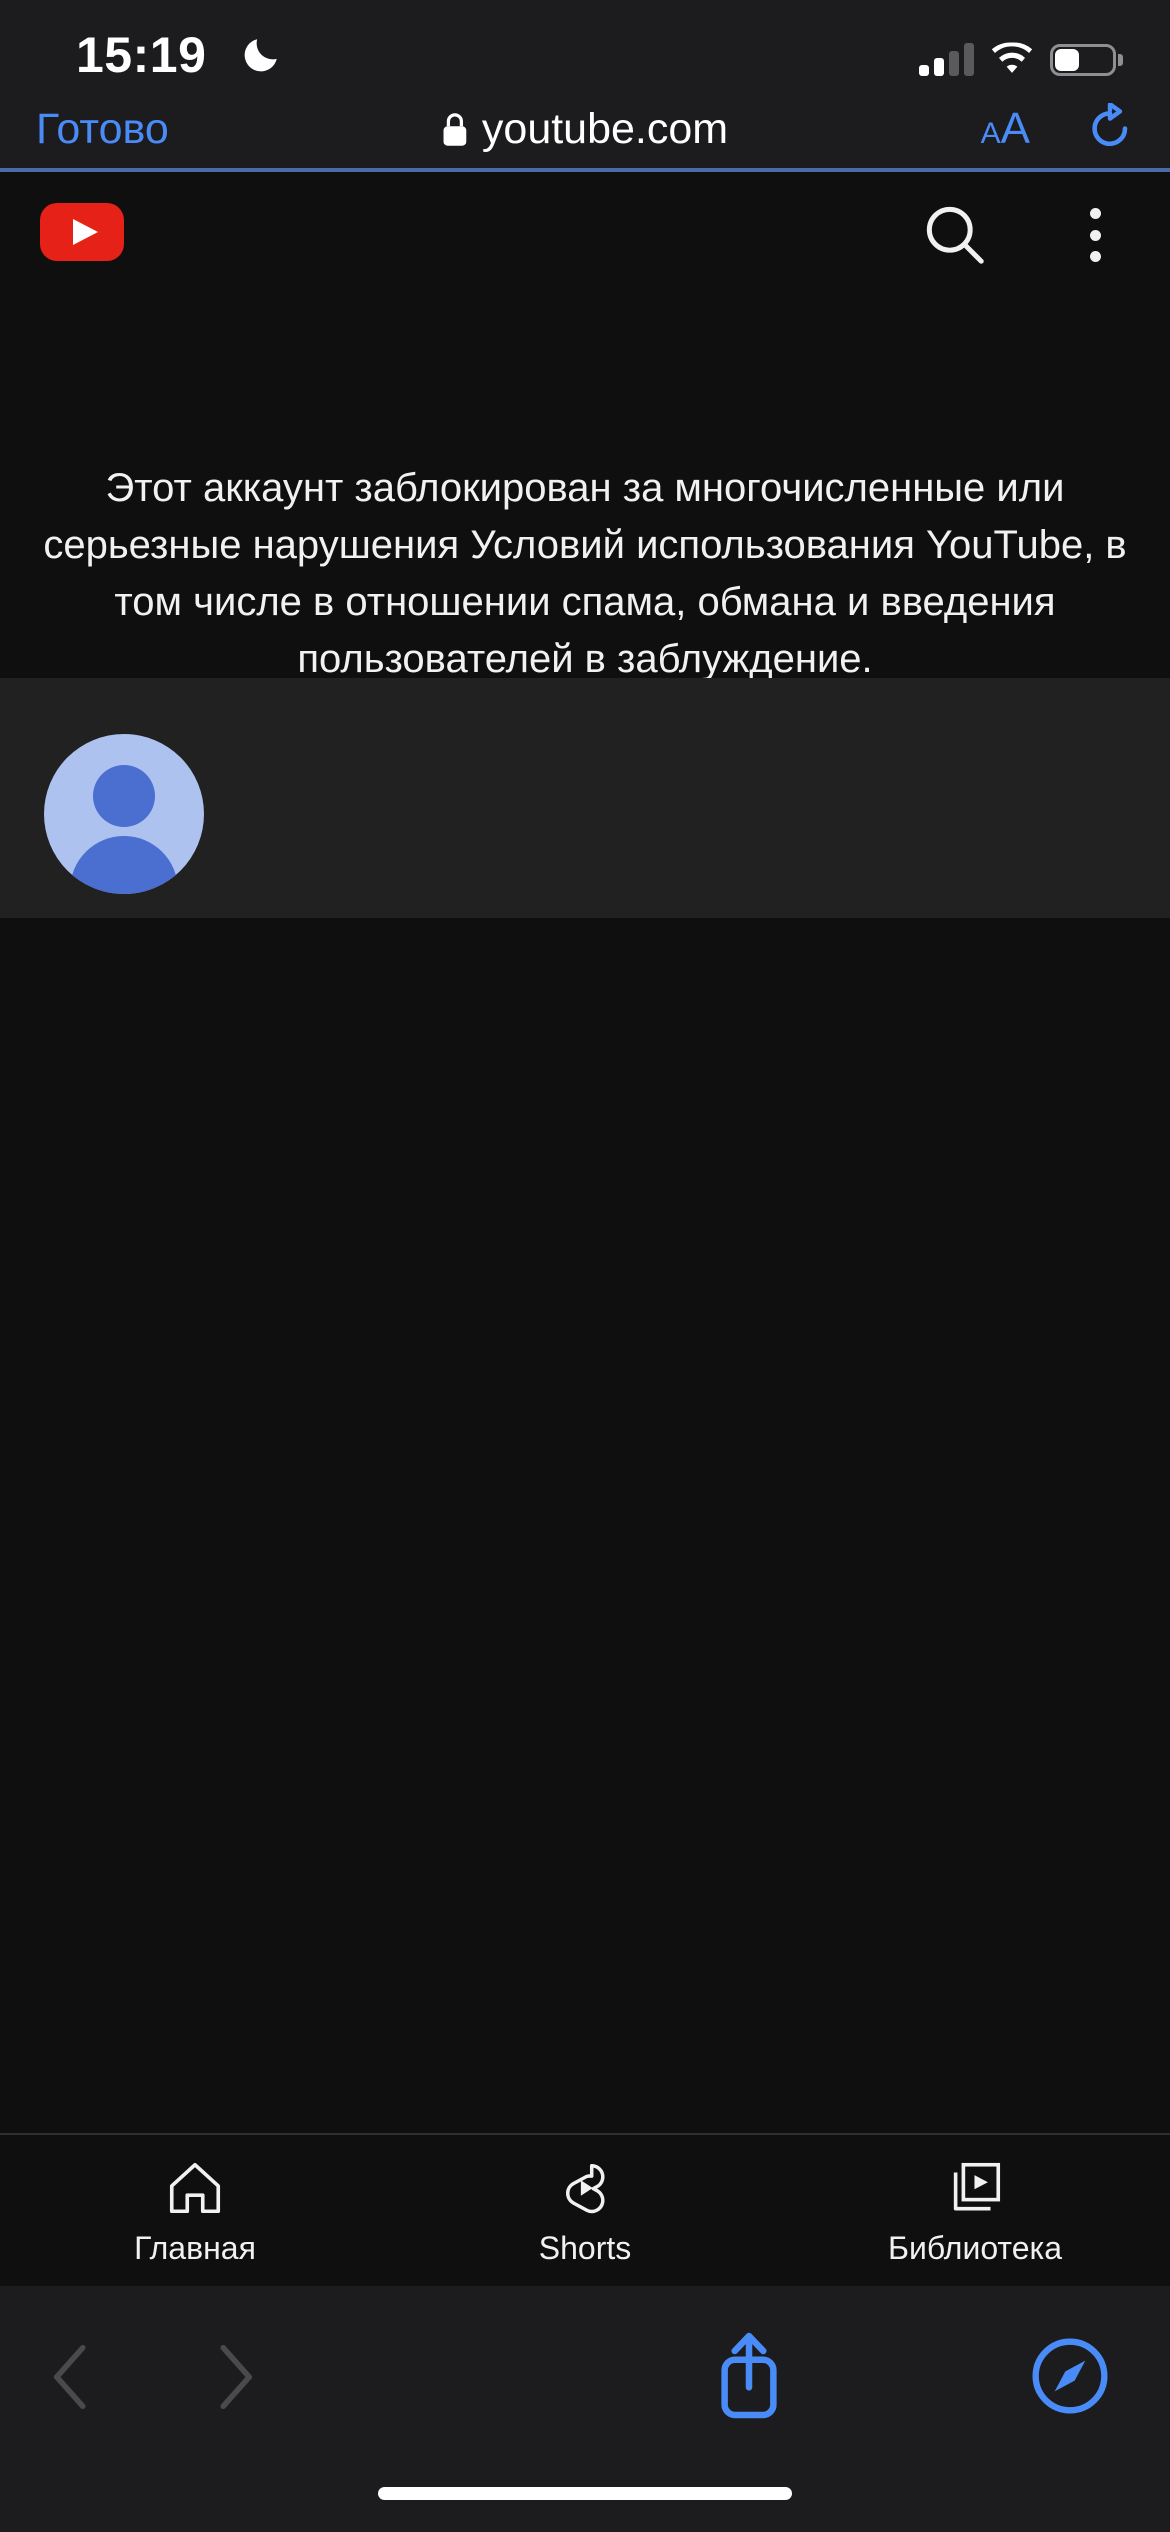  I want to click on chevron-left-icon, so click(73, 2377).